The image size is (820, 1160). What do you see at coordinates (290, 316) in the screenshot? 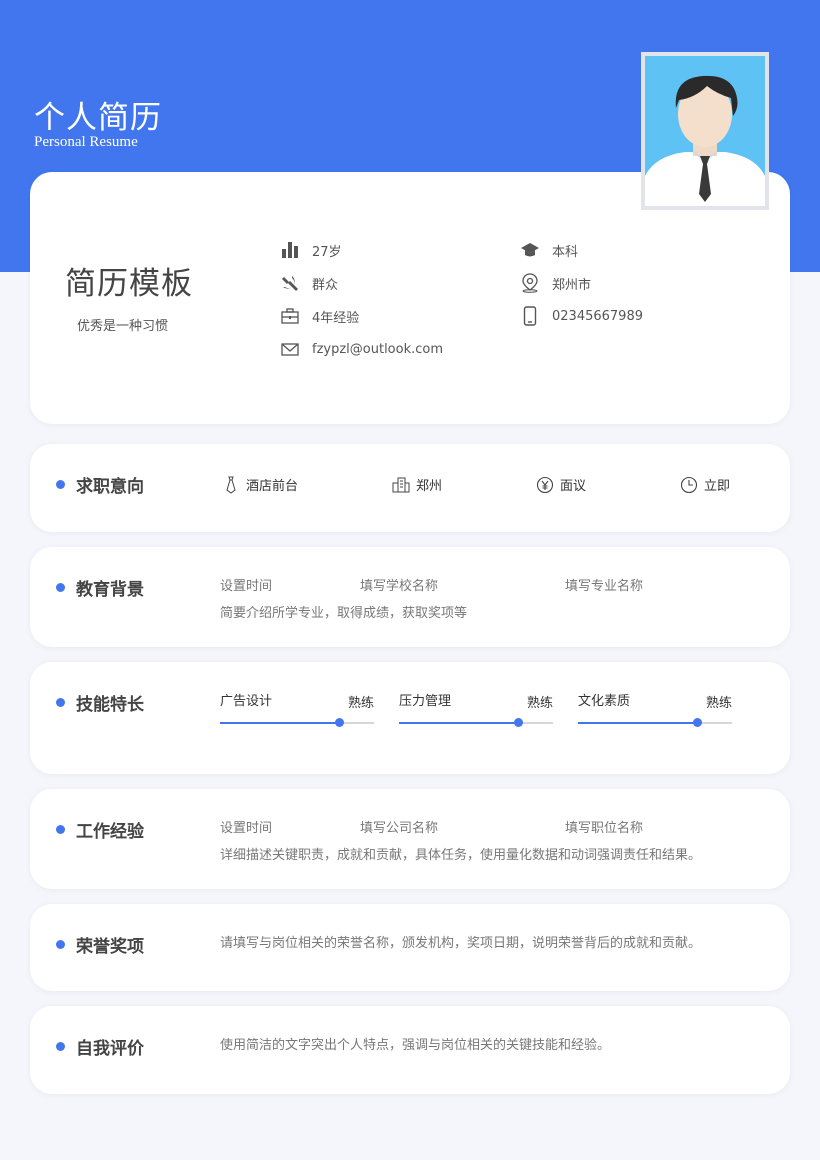
I see `briefcase-icon` at bounding box center [290, 316].